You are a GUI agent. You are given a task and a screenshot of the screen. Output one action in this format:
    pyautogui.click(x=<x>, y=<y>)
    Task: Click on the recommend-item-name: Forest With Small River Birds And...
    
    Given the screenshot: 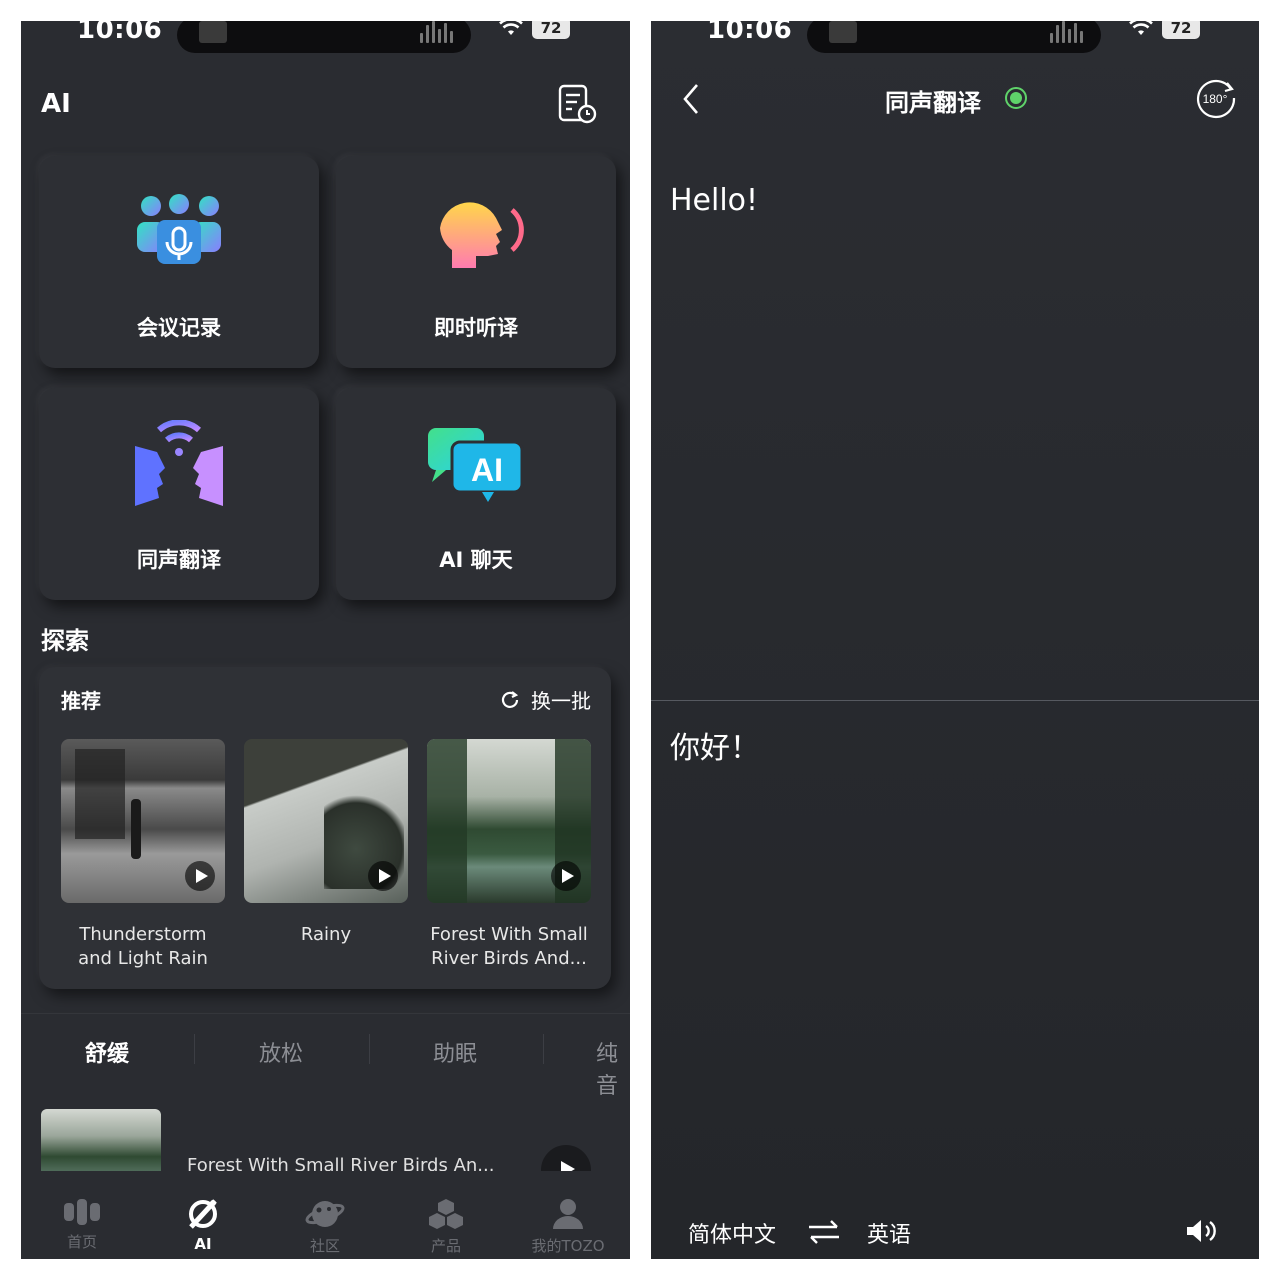 What is the action you would take?
    pyautogui.click(x=509, y=946)
    